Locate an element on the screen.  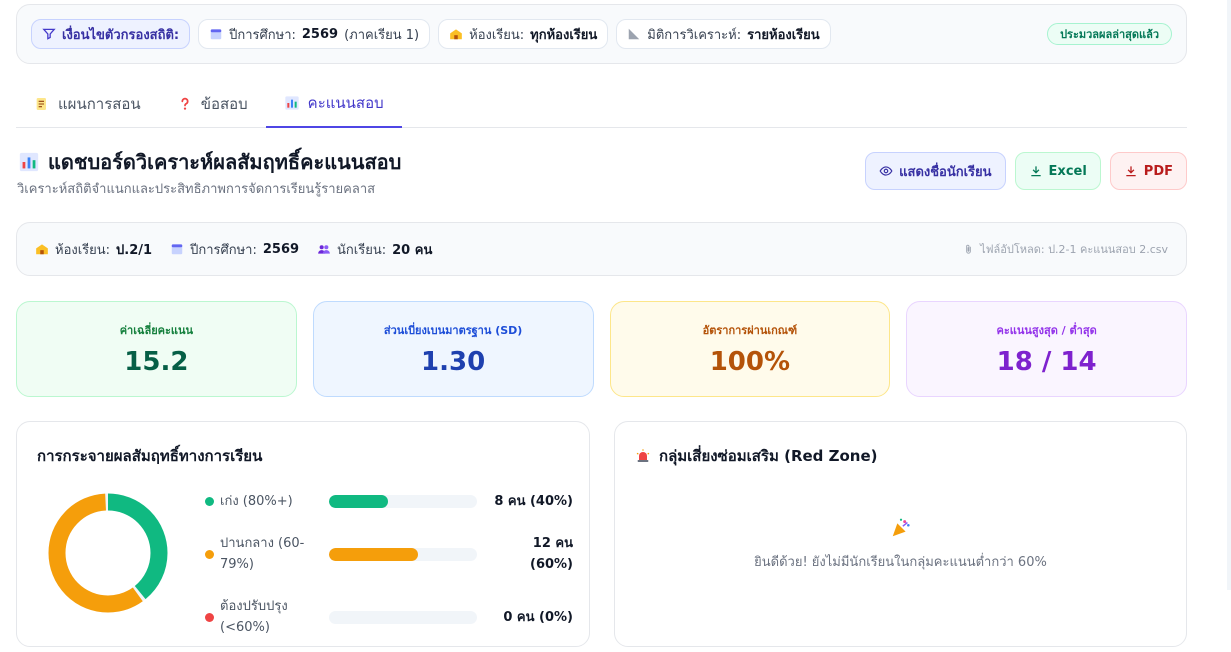
info-year-label: ปีการศึกษา: is located at coordinates (223, 250).